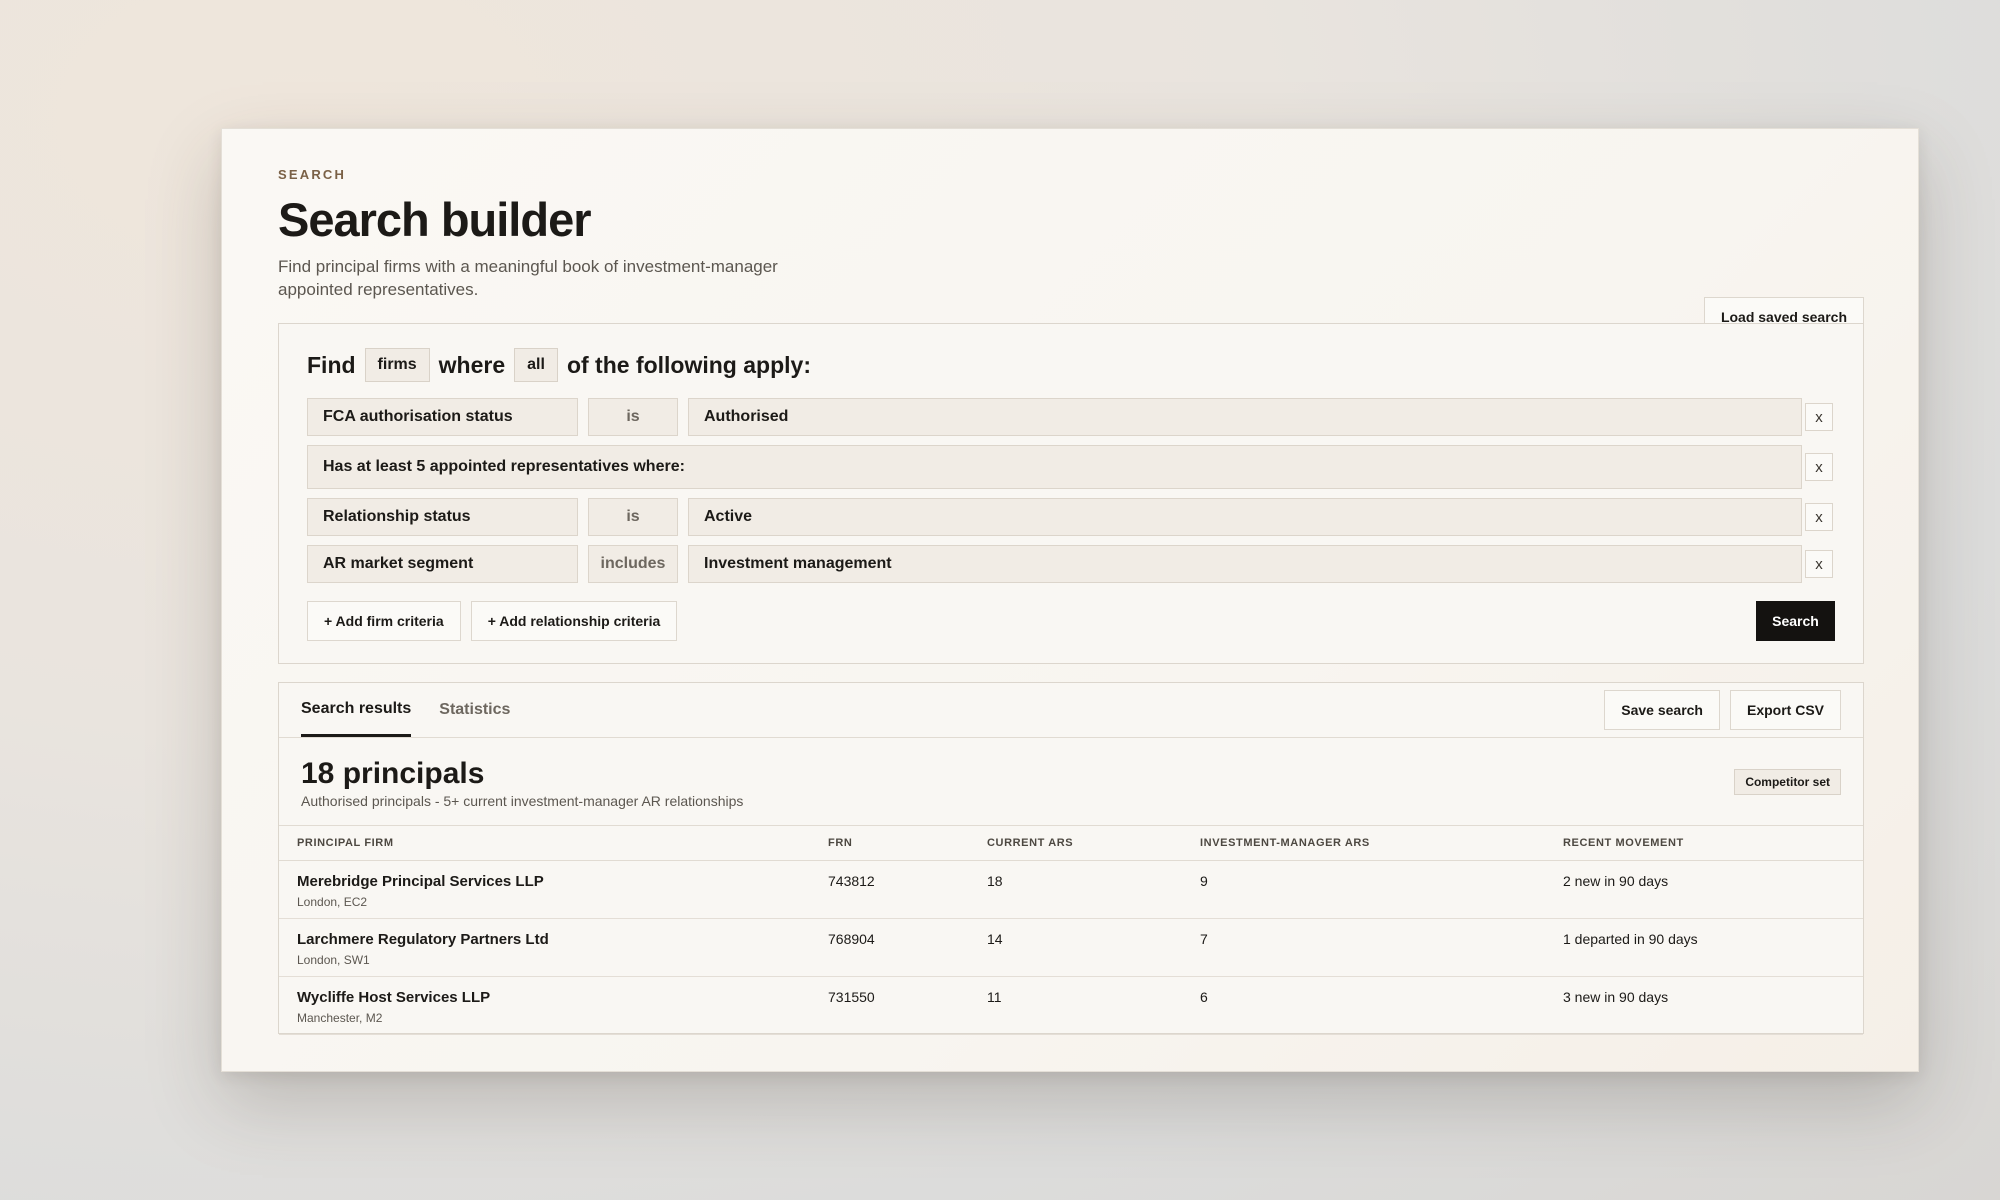 The width and height of the screenshot is (2000, 1200). I want to click on results-count: 18 principals, so click(393, 773).